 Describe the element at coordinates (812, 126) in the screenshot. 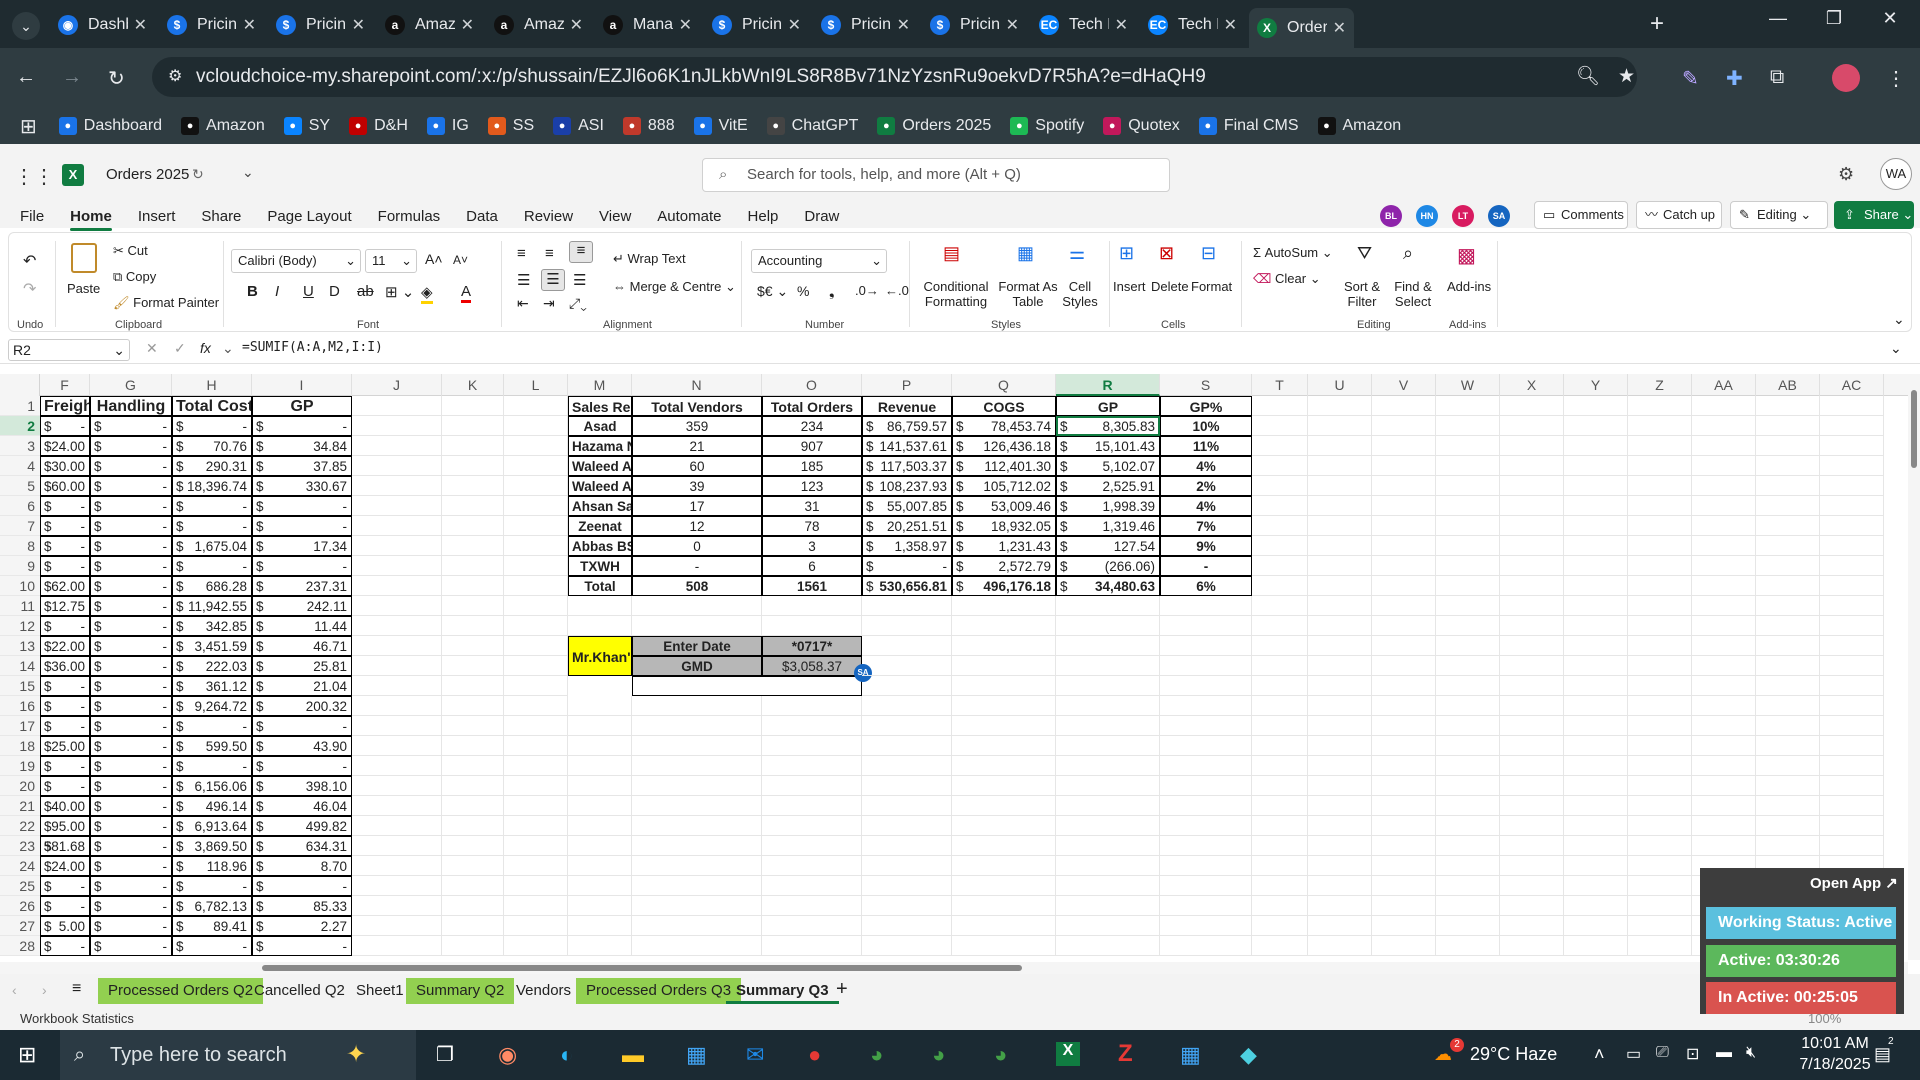

I see `bookmark-item: ● ChatGPT` at that location.